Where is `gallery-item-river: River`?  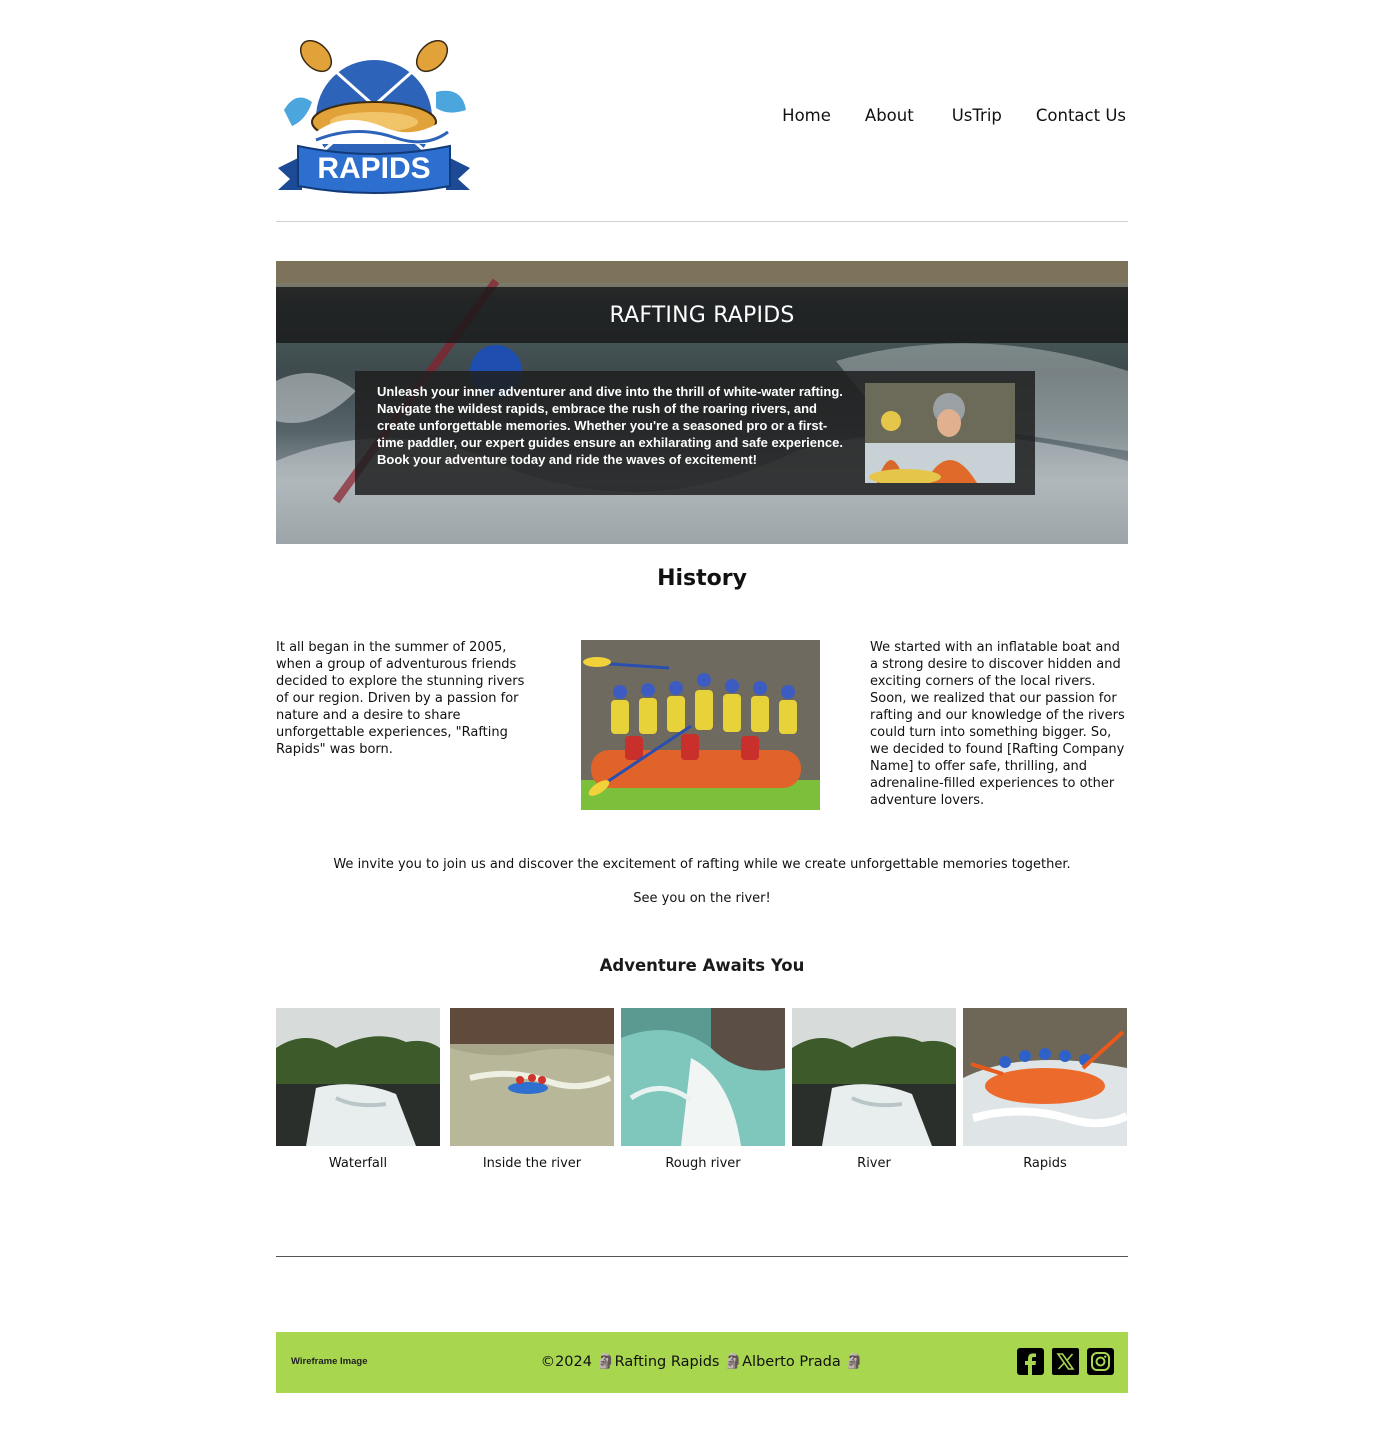
gallery-item-river: River is located at coordinates (874, 1089).